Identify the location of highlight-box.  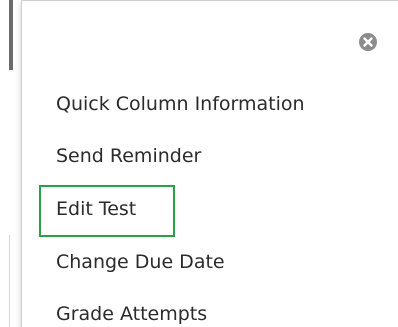
(107, 211).